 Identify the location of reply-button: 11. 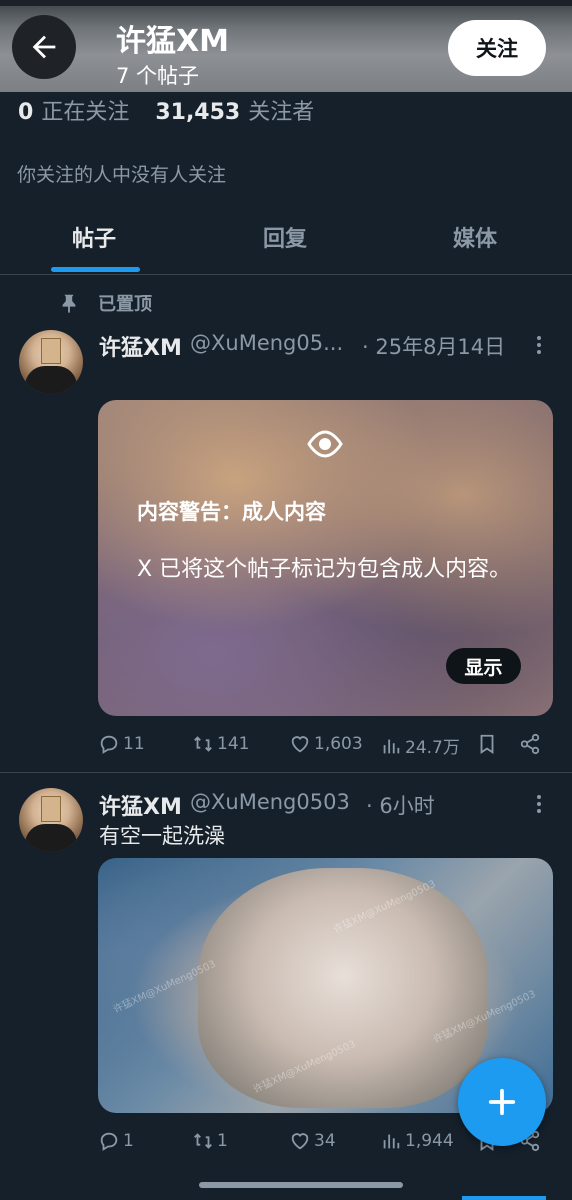
(121, 744).